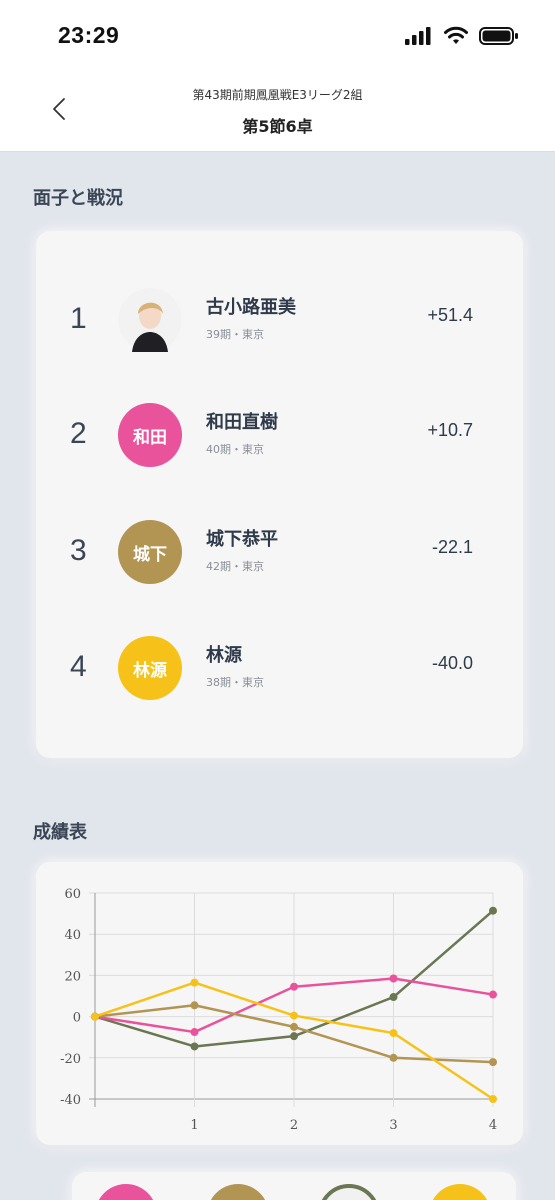 This screenshot has width=555, height=1200. I want to click on player-meta: 39期・東京, so click(235, 334).